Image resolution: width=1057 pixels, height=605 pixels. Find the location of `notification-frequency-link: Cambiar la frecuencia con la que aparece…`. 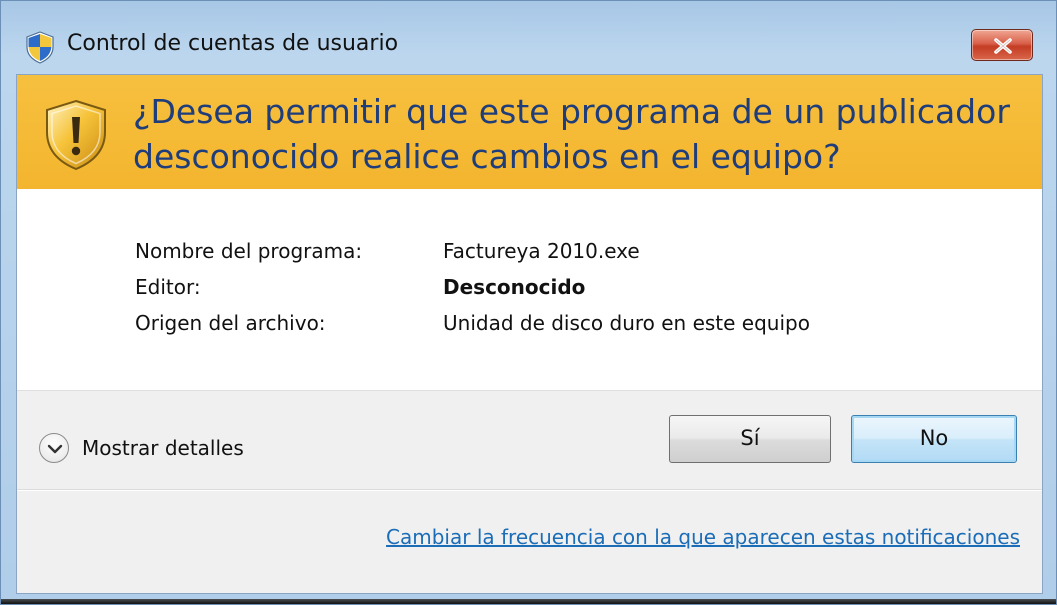

notification-frequency-link: Cambiar la frecuencia con la que aparece… is located at coordinates (703, 537).